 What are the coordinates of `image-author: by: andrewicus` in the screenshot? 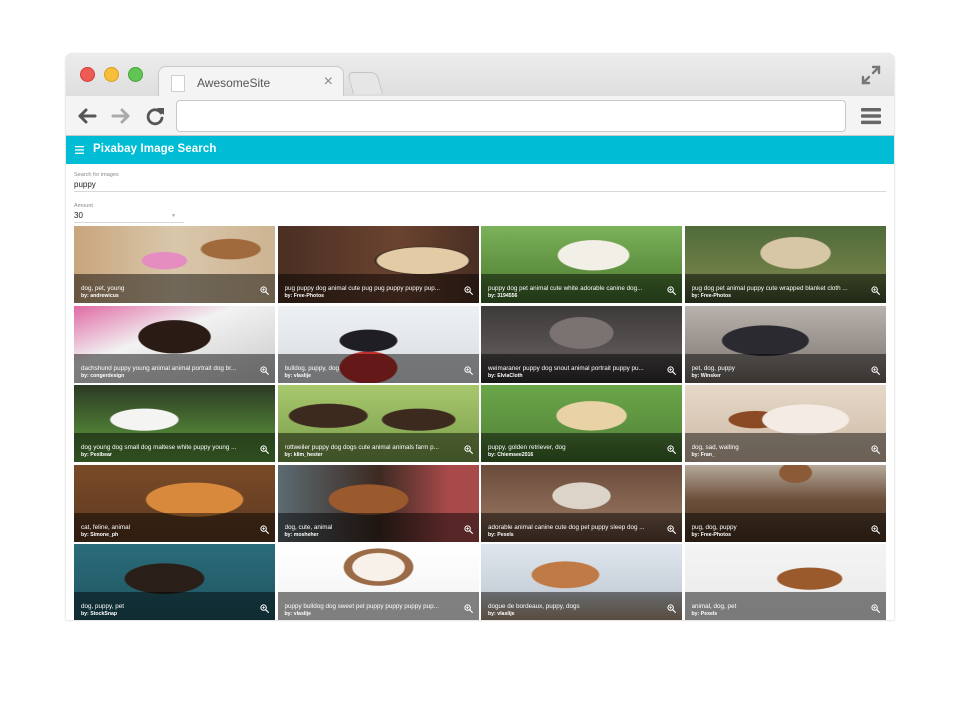 It's located at (100, 296).